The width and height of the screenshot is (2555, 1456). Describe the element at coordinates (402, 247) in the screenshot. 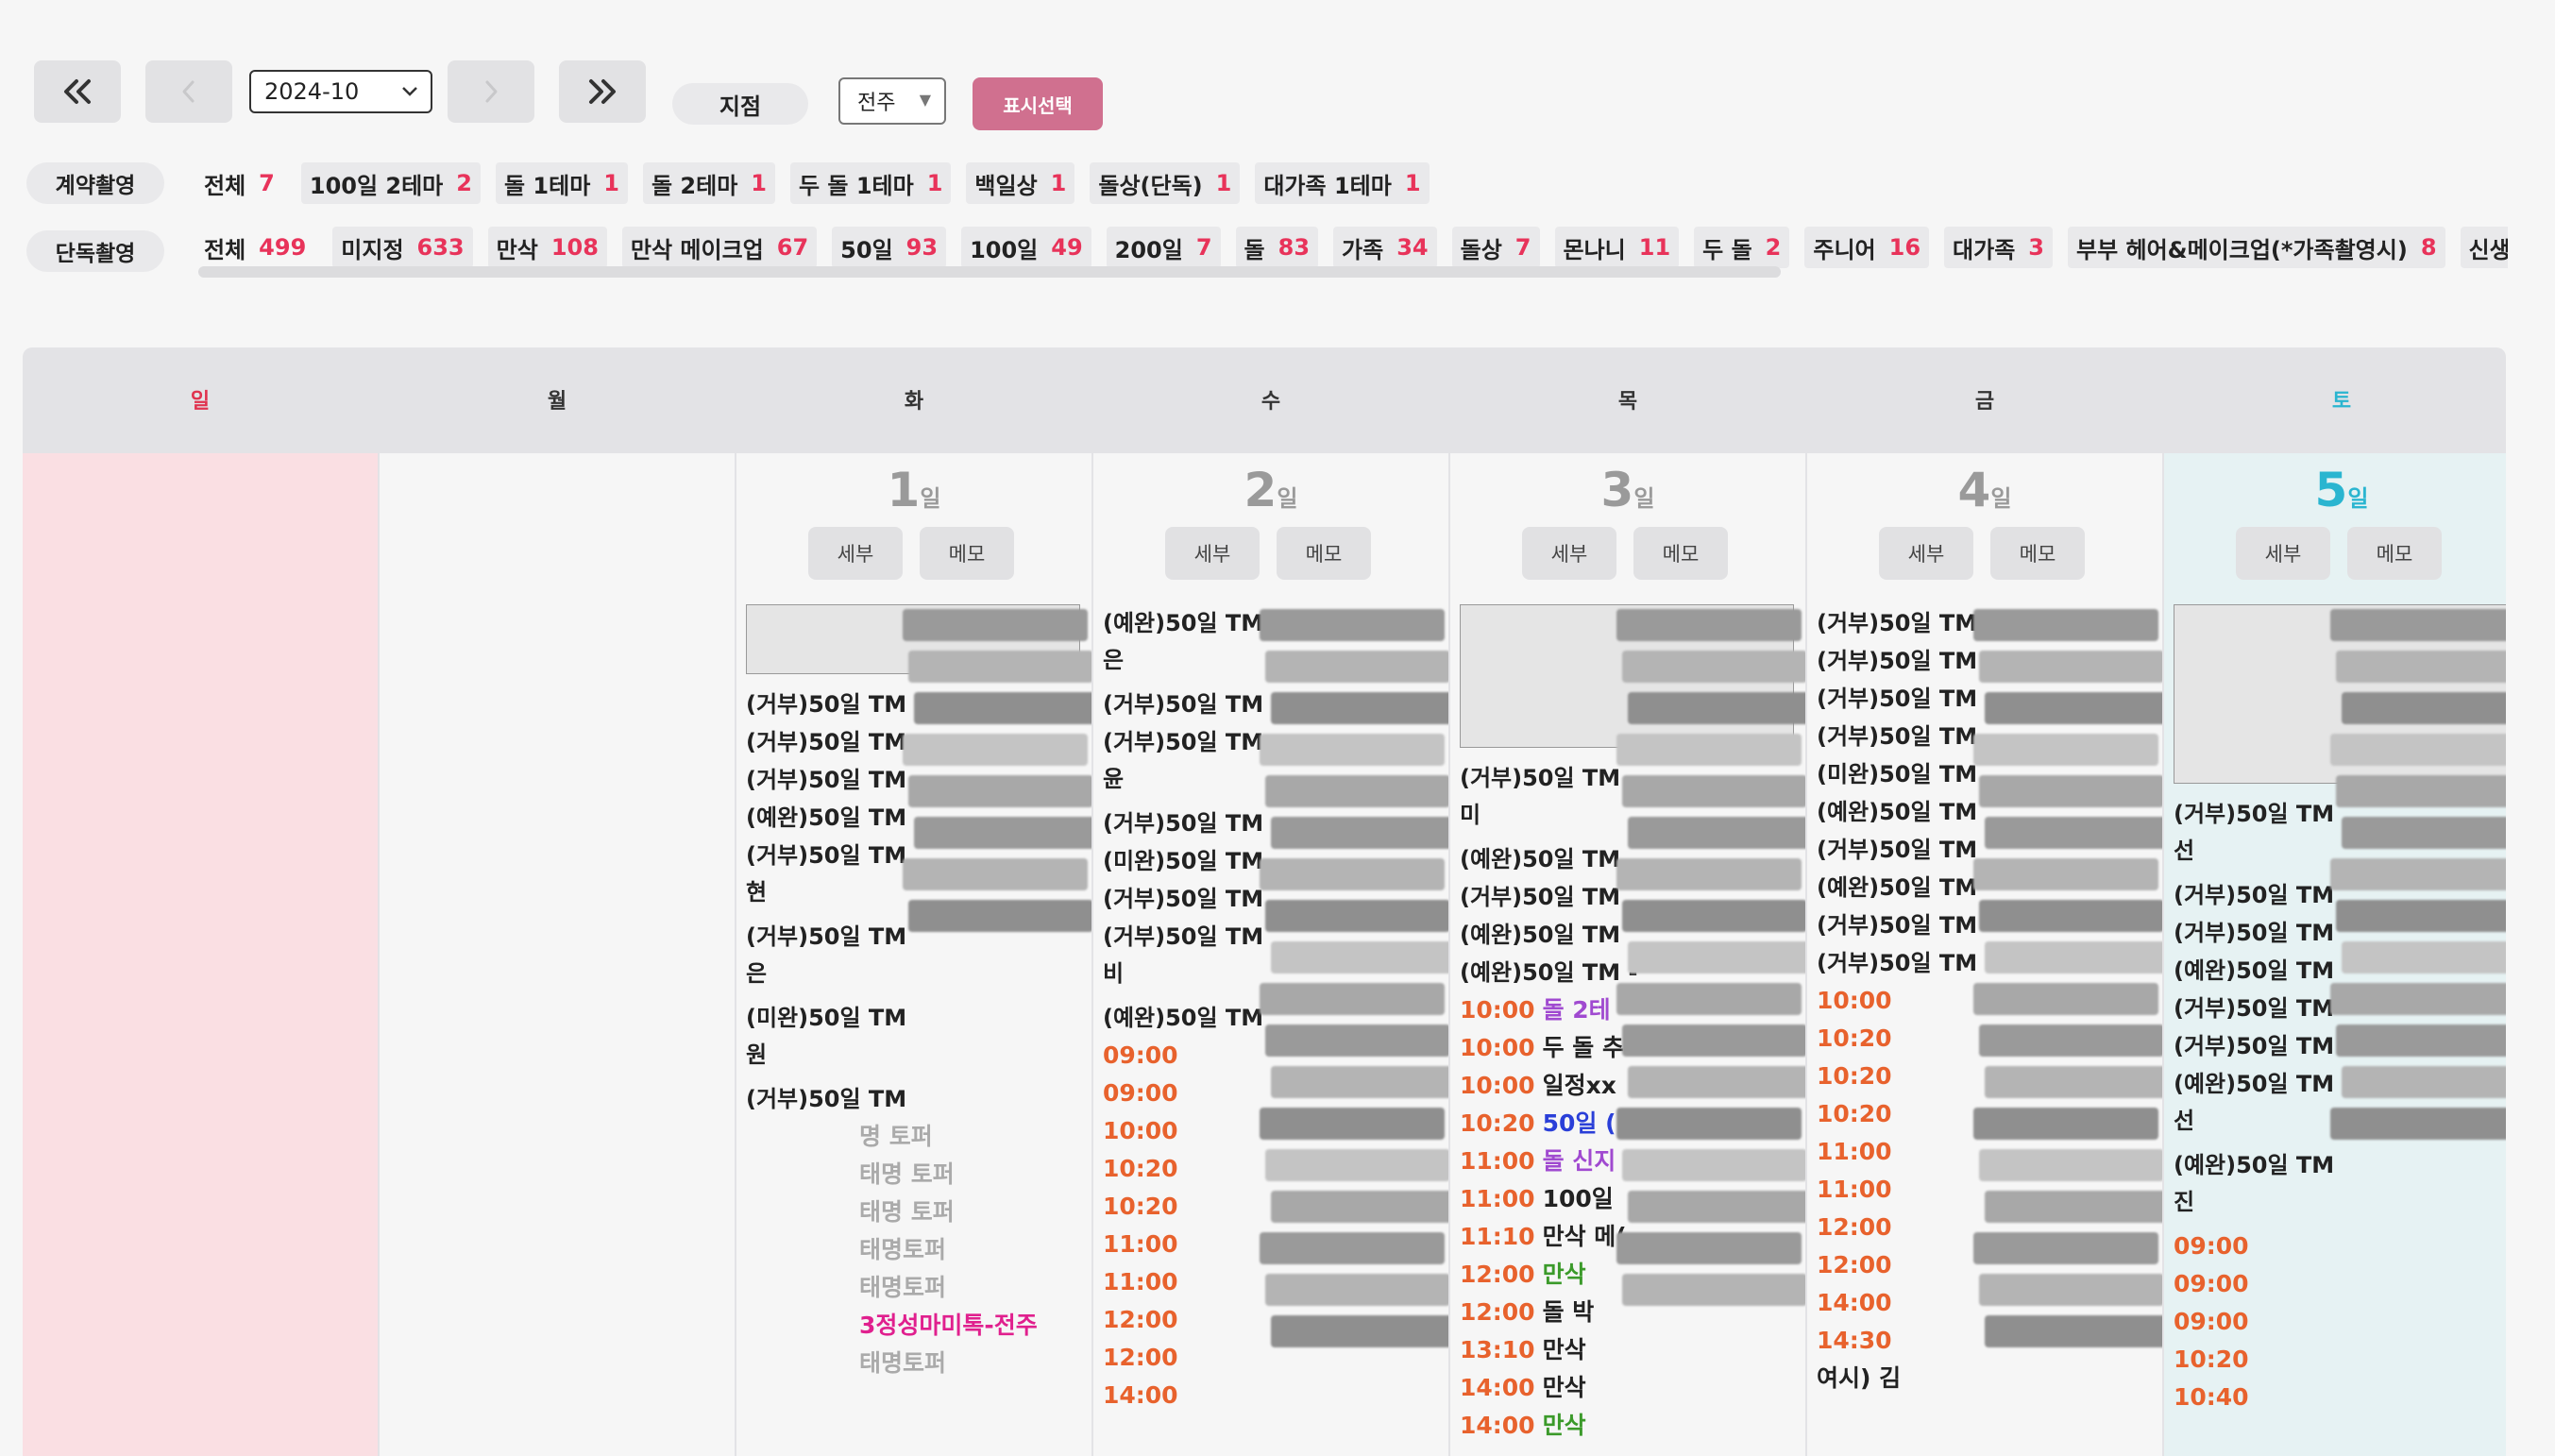

I see `filter-chip: 미지정 633` at that location.